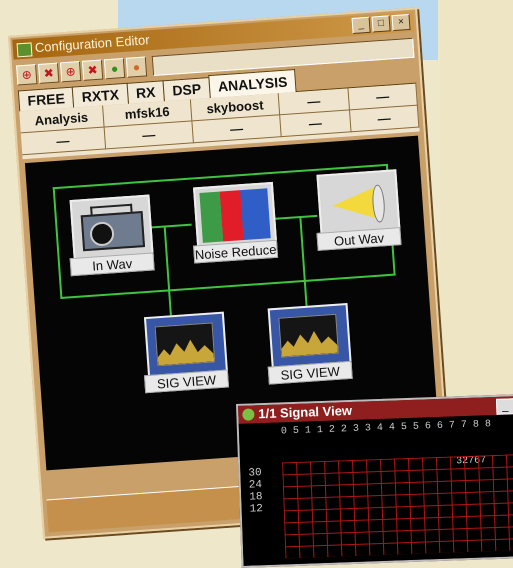  What do you see at coordinates (381, 24) in the screenshot?
I see `maximize-button: □` at bounding box center [381, 24].